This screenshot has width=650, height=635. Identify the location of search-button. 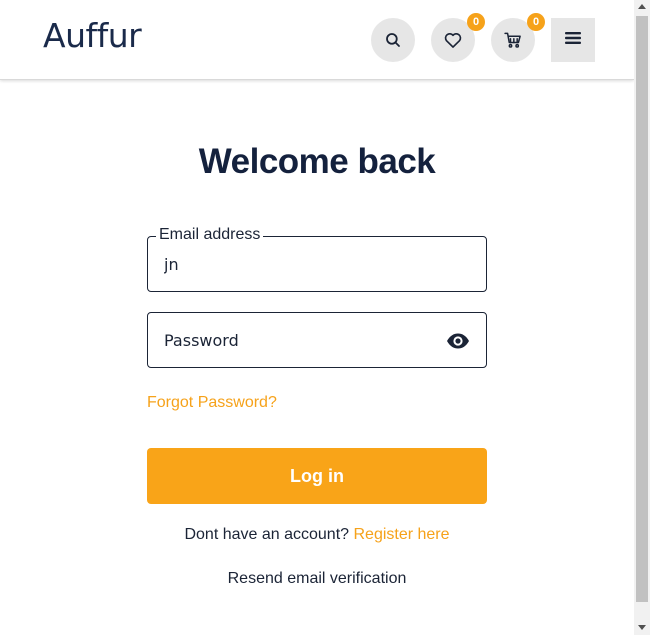
(393, 40).